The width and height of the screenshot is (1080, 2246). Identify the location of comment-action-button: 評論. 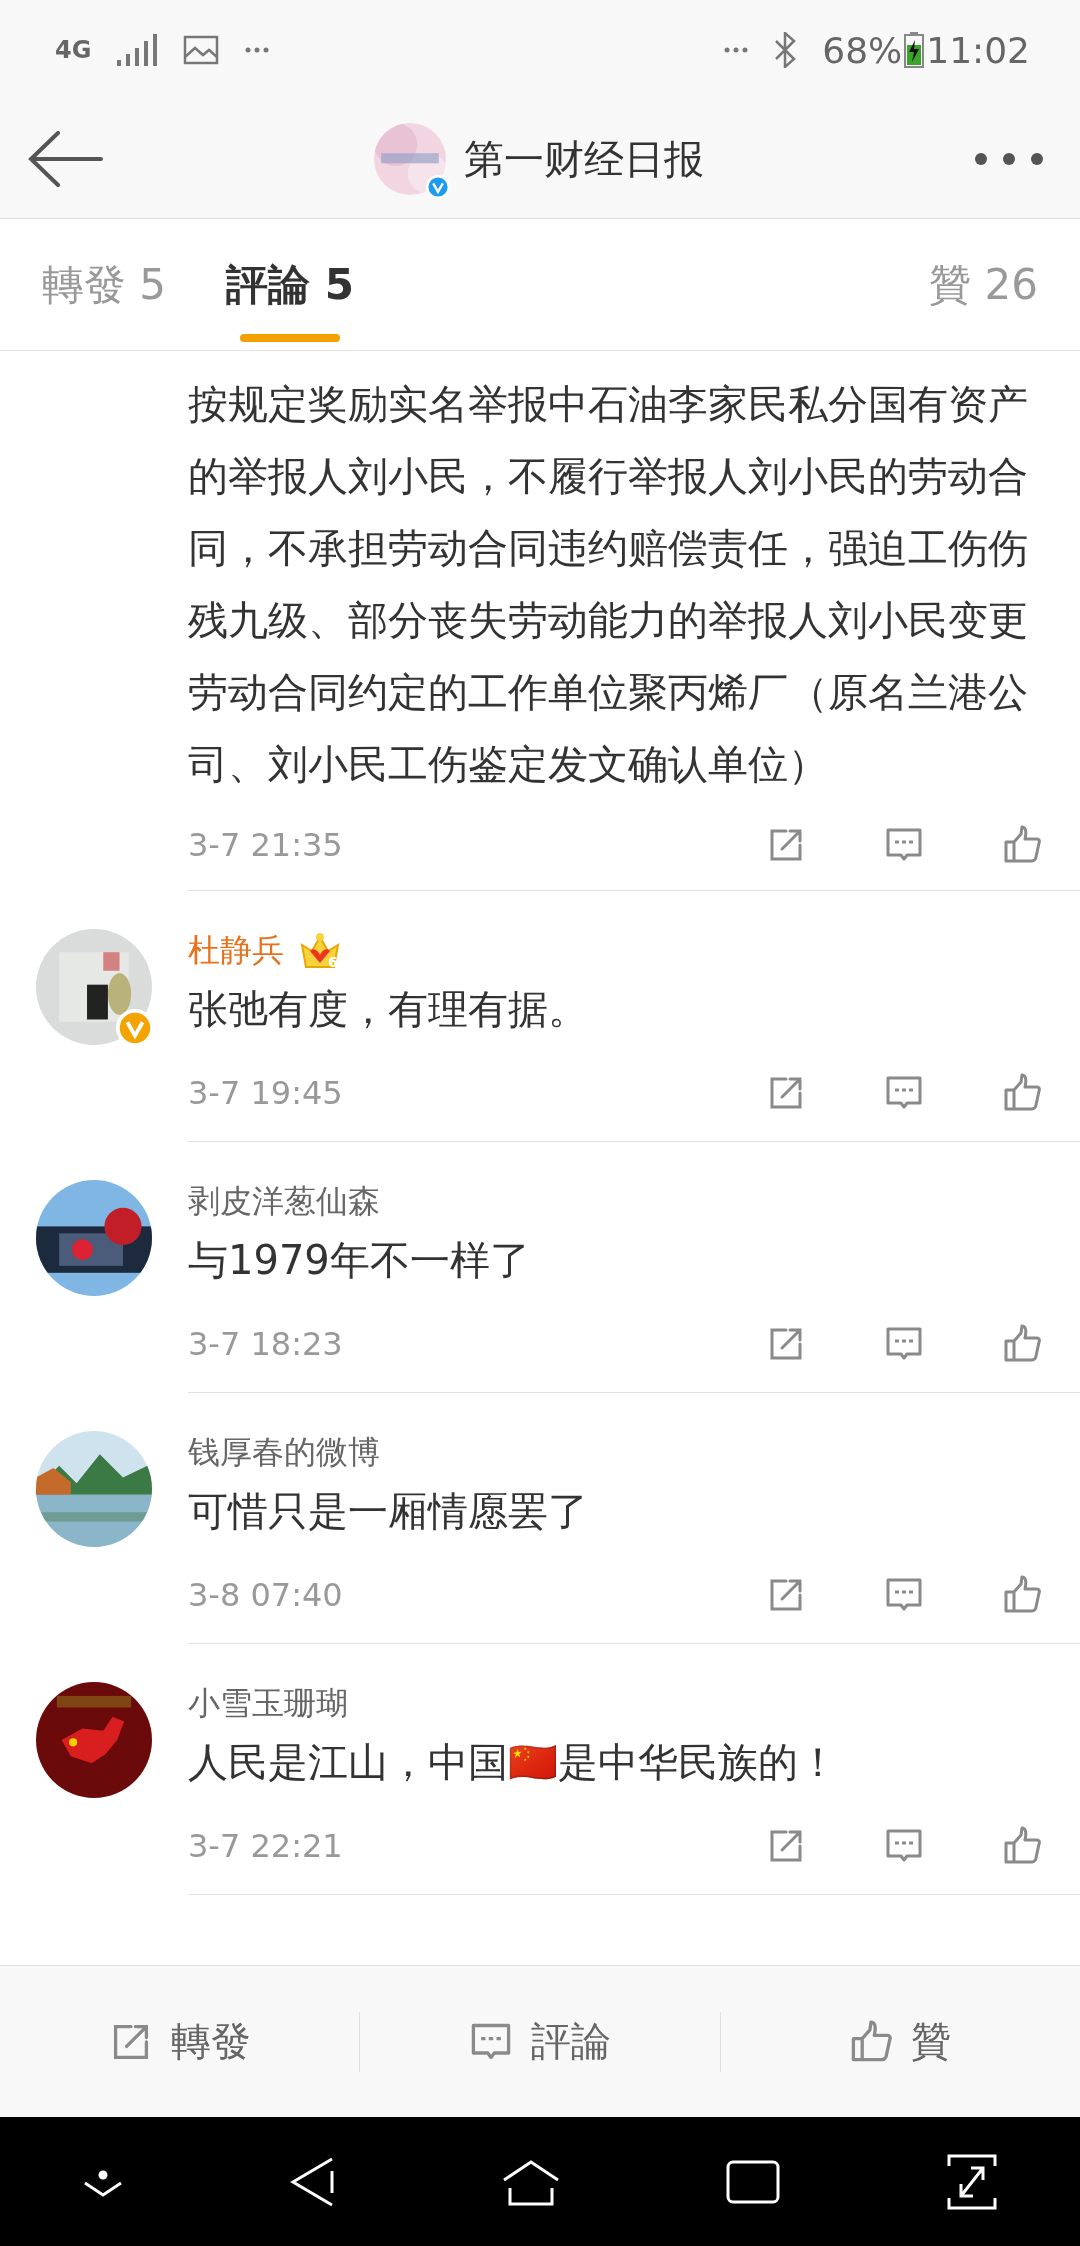
(540, 2041).